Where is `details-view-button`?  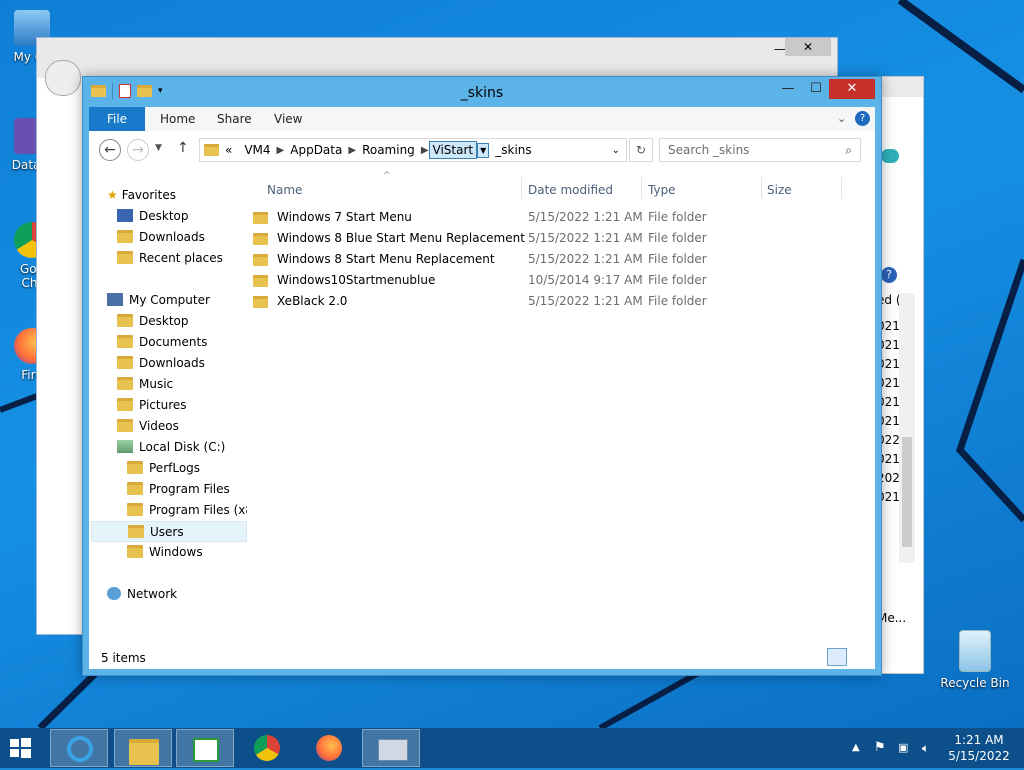 details-view-button is located at coordinates (837, 657).